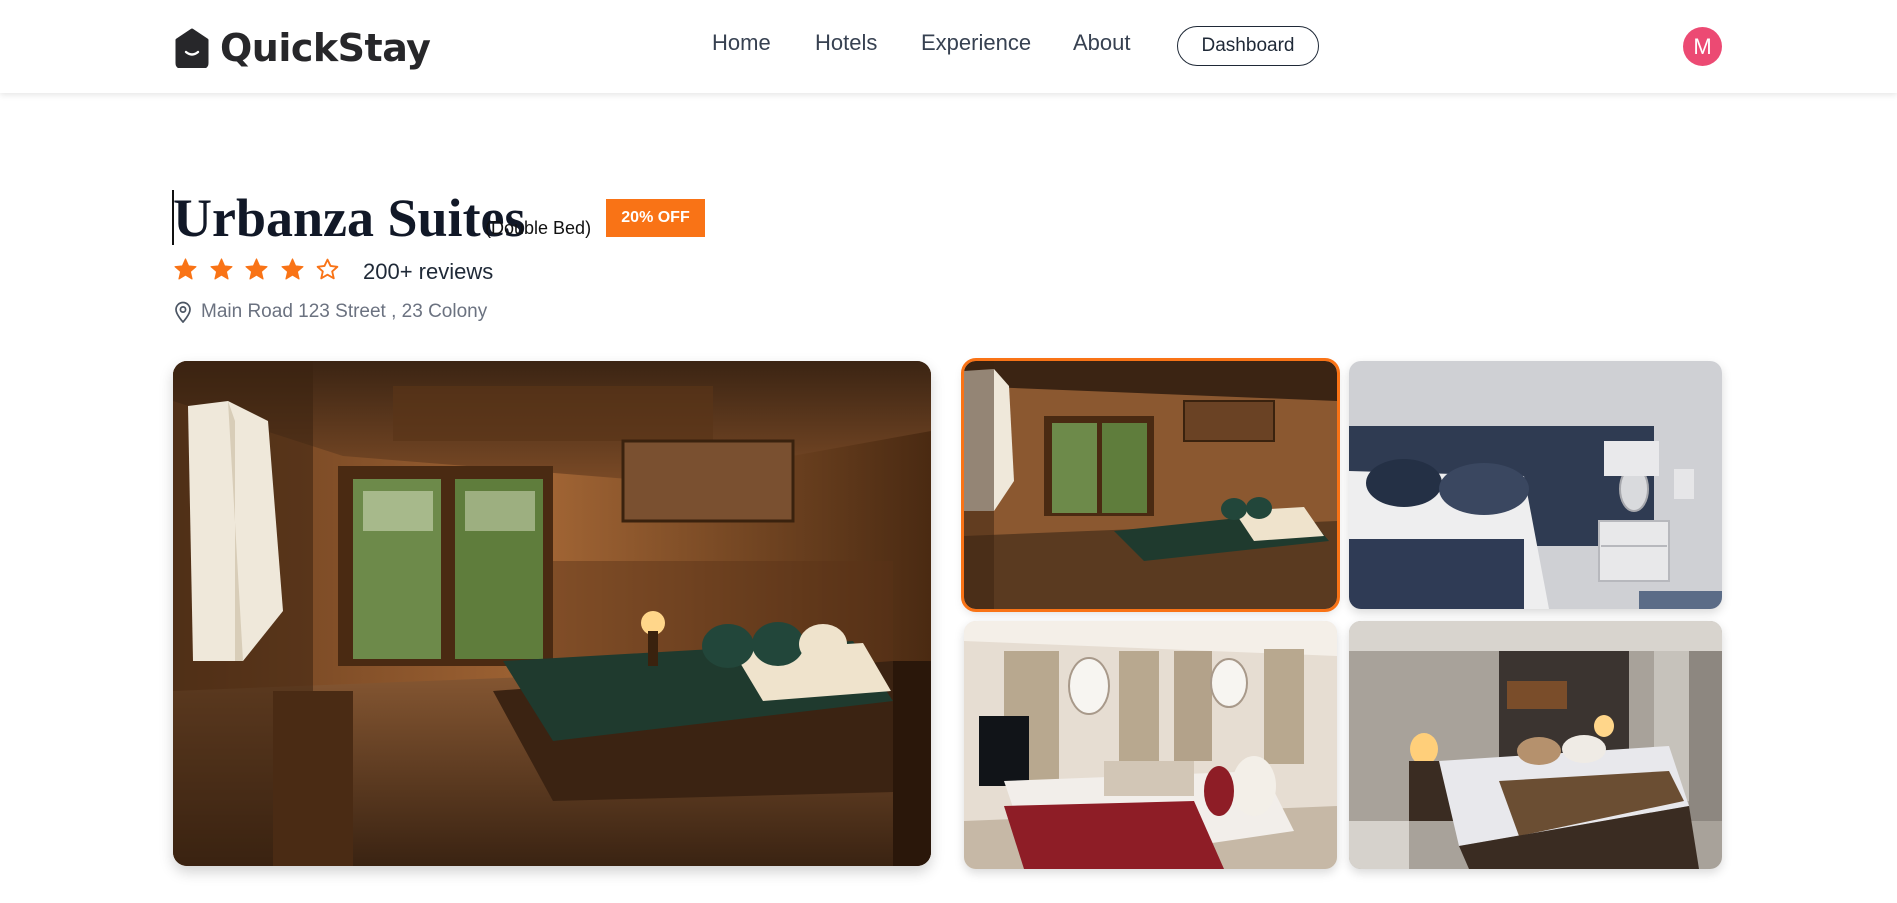 The width and height of the screenshot is (1897, 903). What do you see at coordinates (741, 43) in the screenshot?
I see `nav-link-home: Home` at bounding box center [741, 43].